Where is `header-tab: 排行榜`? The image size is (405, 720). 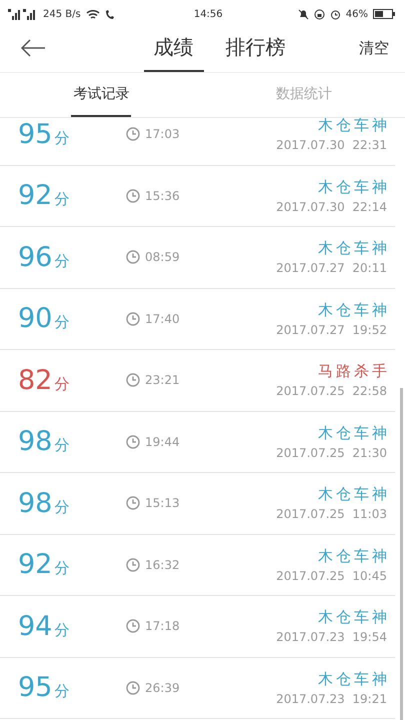
header-tab: 排行榜 is located at coordinates (256, 48).